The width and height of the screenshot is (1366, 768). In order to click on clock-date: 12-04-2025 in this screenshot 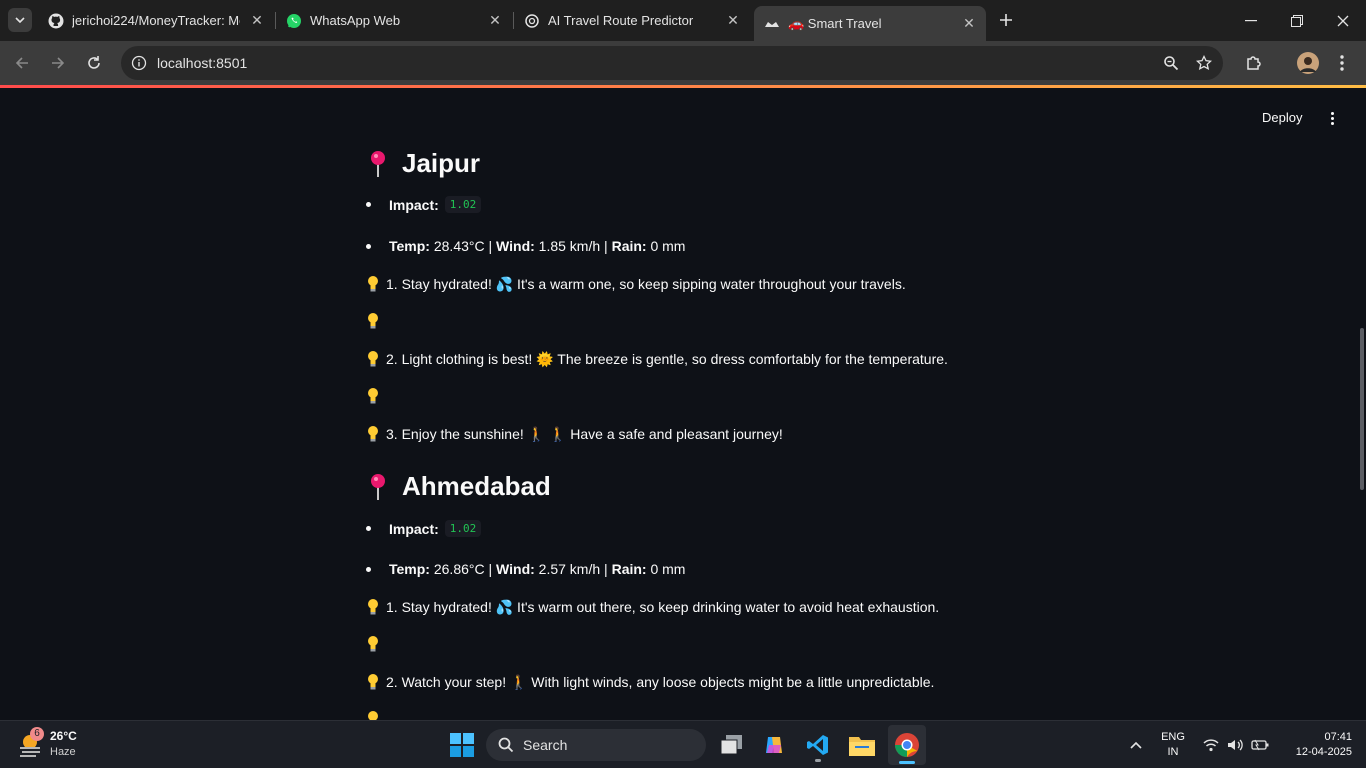, I will do `click(1323, 752)`.